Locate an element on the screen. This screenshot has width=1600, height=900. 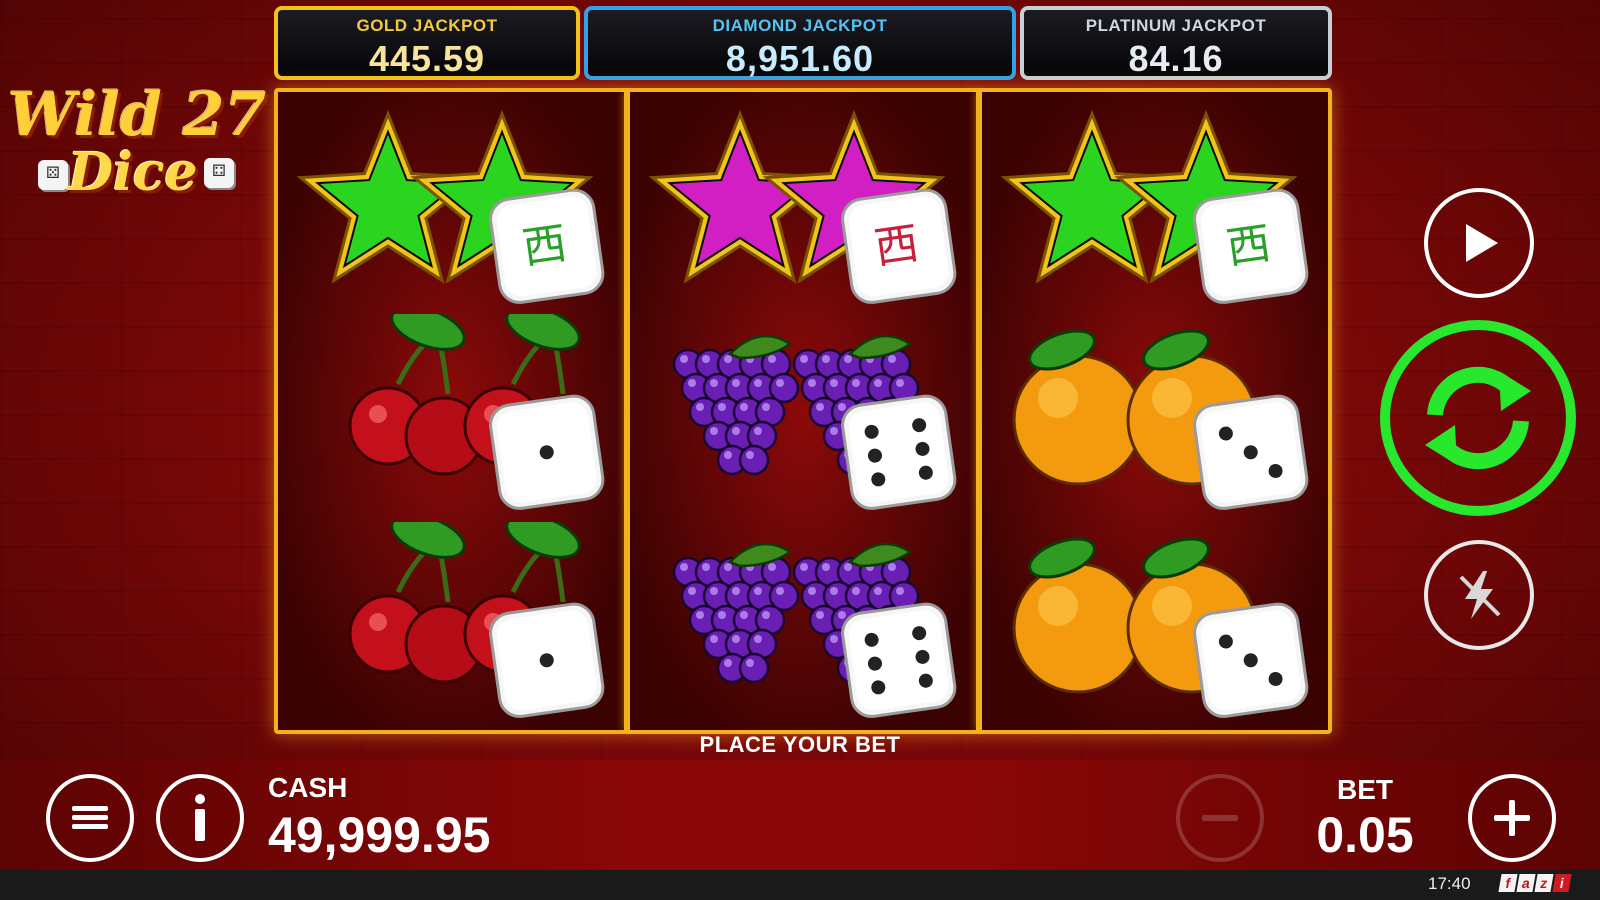
decrease-bet-button is located at coordinates (1220, 818).